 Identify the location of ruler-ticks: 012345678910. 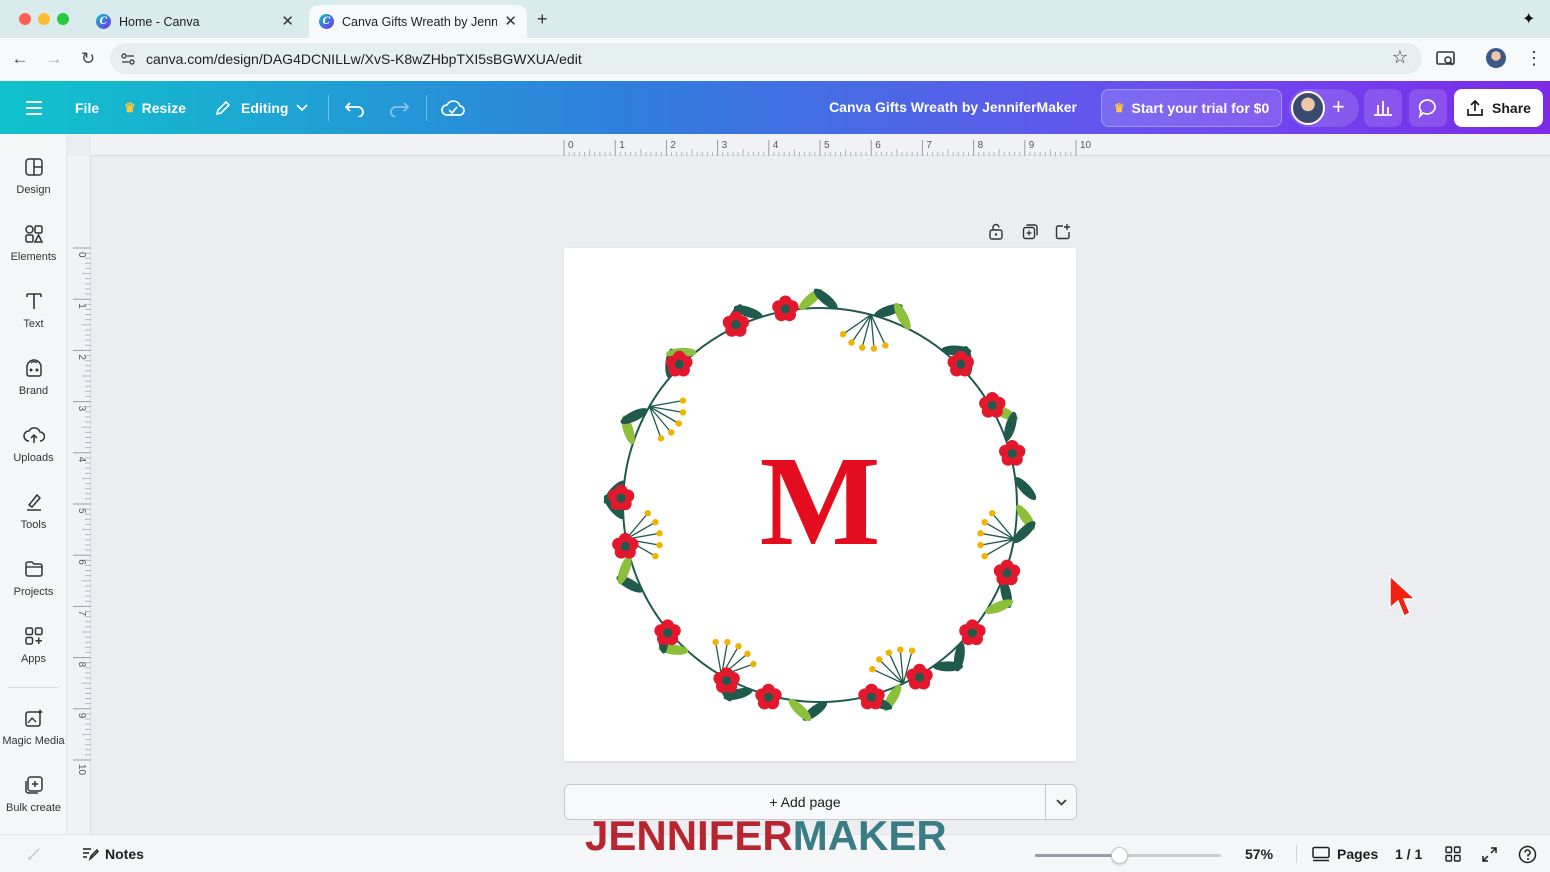
(82, 511).